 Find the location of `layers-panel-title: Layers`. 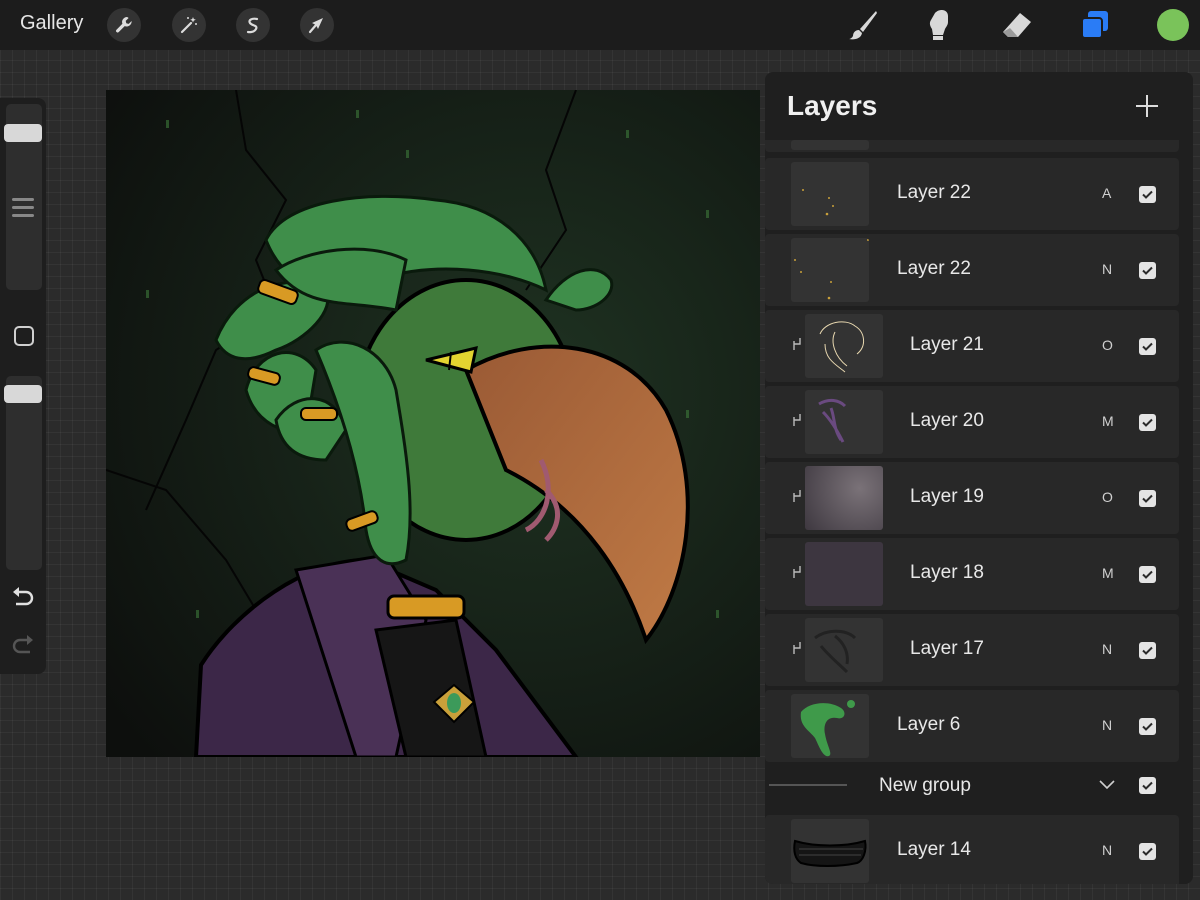

layers-panel-title: Layers is located at coordinates (832, 105).